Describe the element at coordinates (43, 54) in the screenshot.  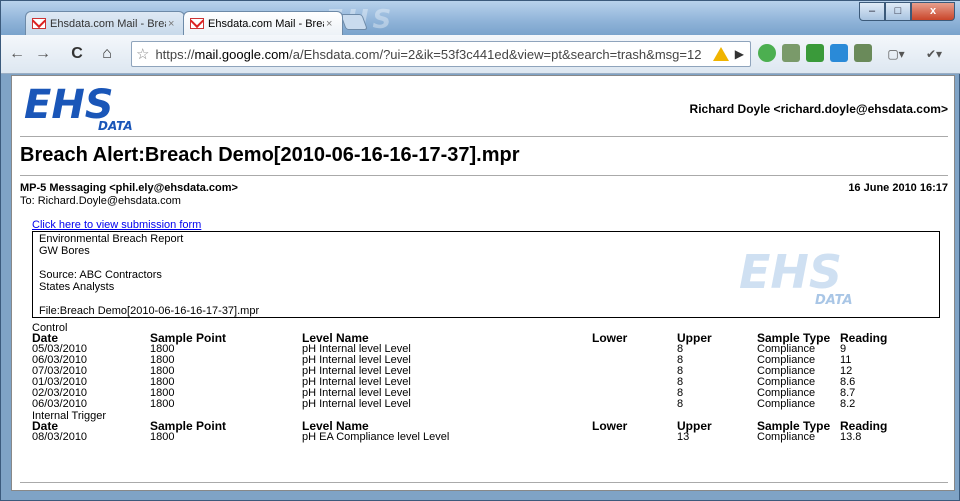
I see `forward-icon: →` at that location.